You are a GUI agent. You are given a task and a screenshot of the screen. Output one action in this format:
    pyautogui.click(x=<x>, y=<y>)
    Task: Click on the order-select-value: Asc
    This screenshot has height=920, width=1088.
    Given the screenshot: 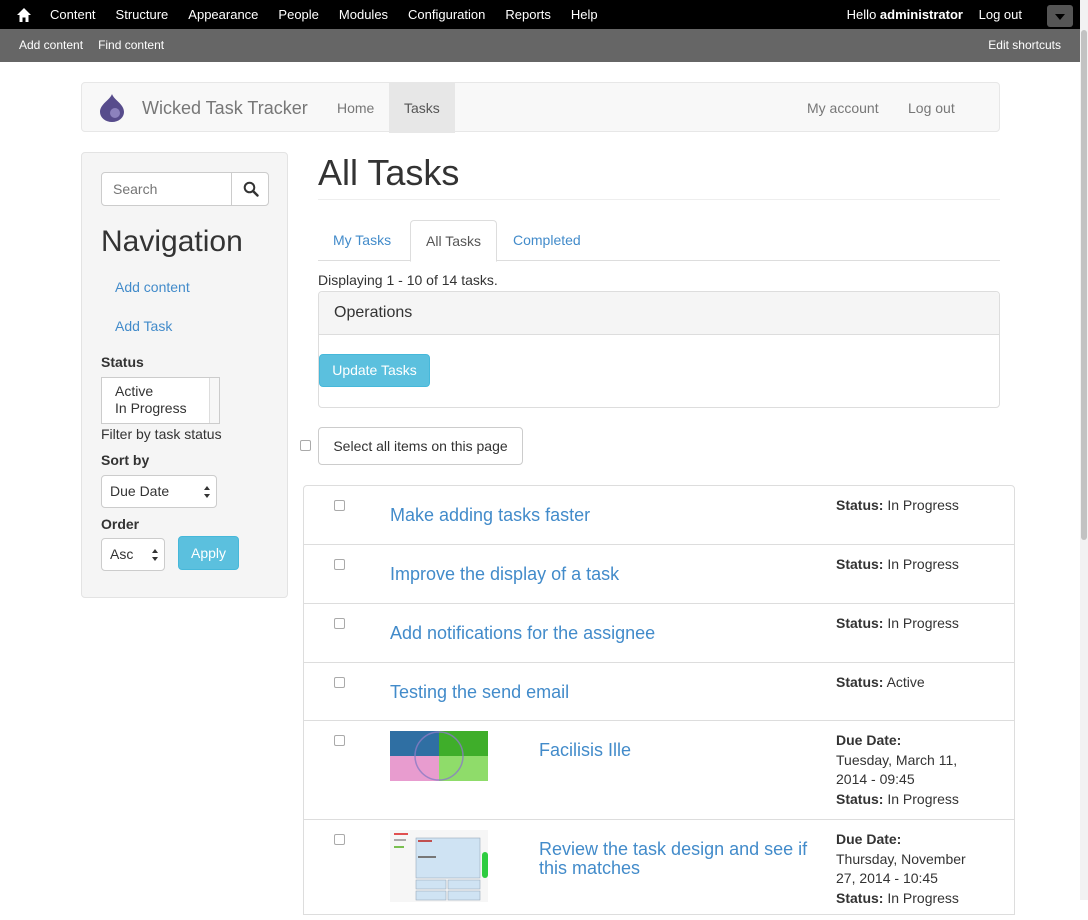 What is the action you would take?
    pyautogui.click(x=122, y=554)
    